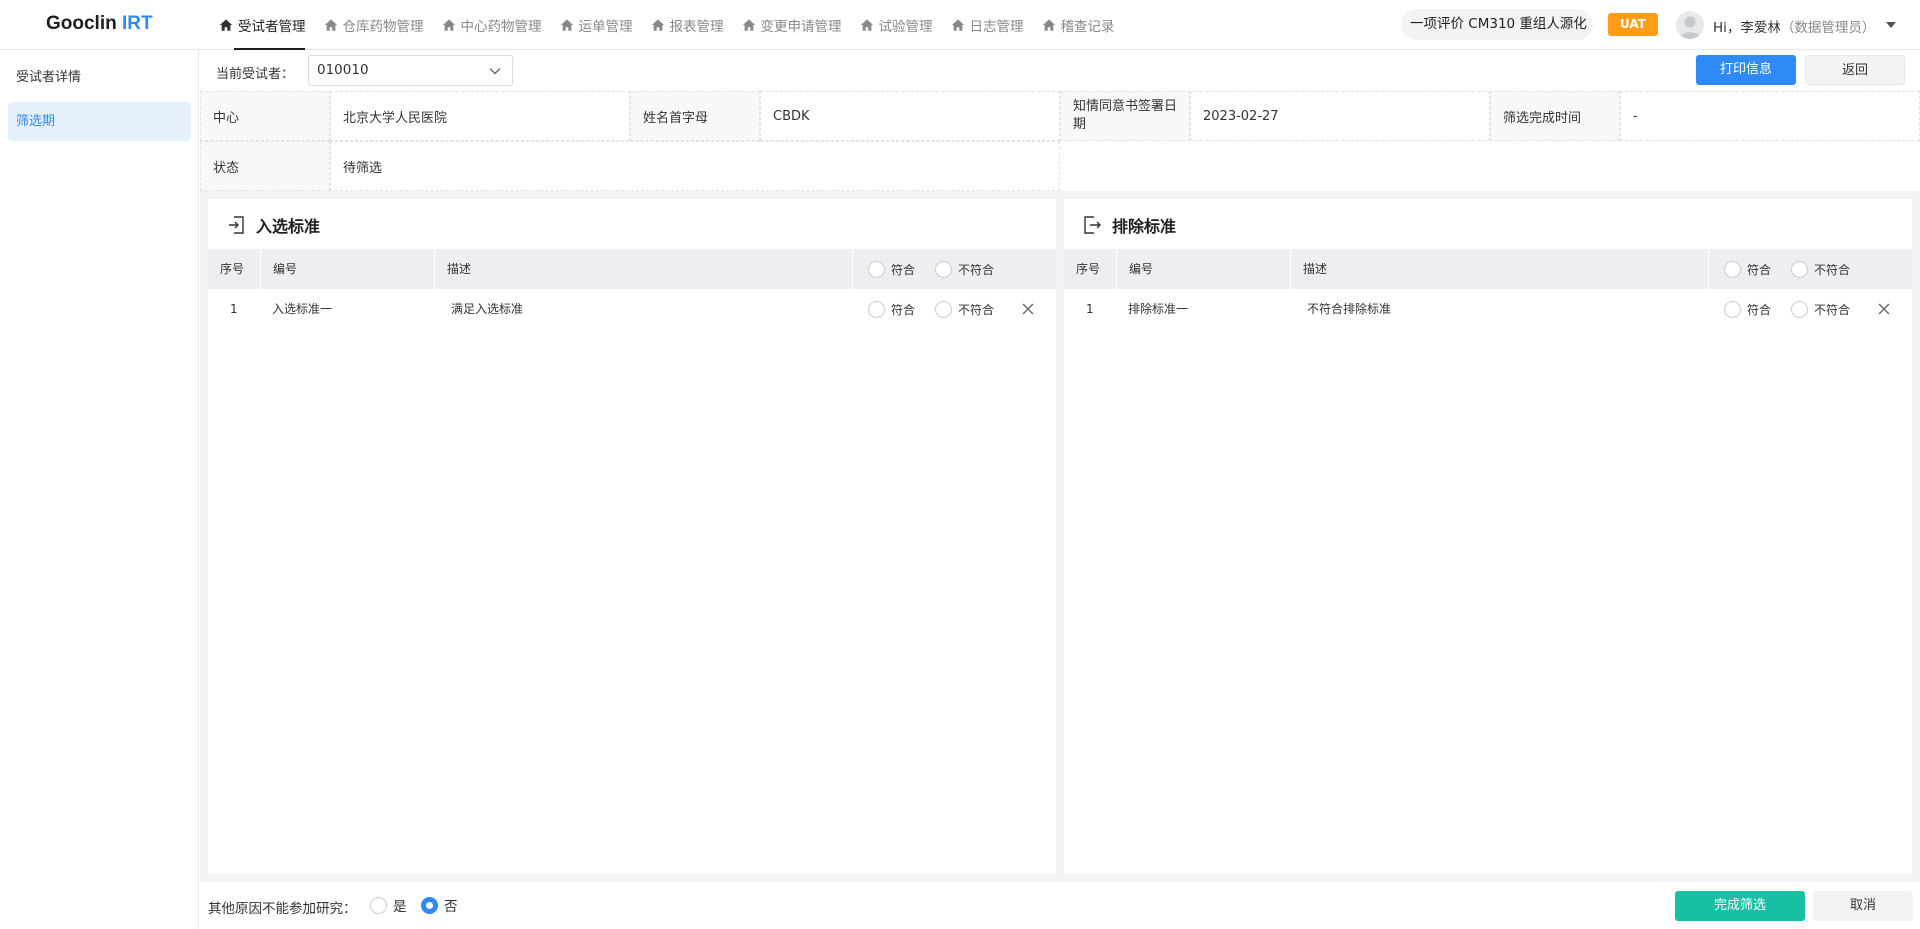  I want to click on exclusion-select-all: 符合 不符合, so click(1797, 269).